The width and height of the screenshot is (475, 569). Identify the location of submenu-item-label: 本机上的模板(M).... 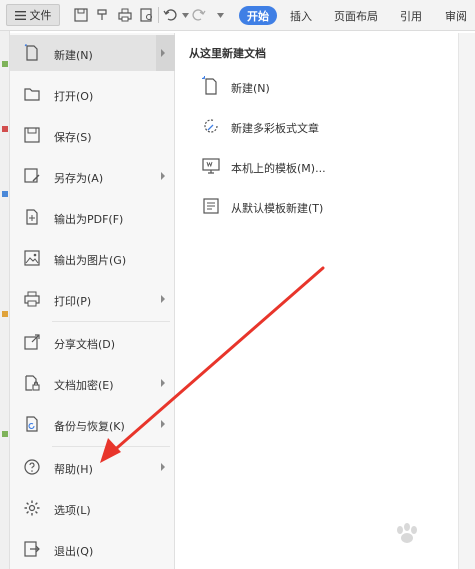
(278, 168).